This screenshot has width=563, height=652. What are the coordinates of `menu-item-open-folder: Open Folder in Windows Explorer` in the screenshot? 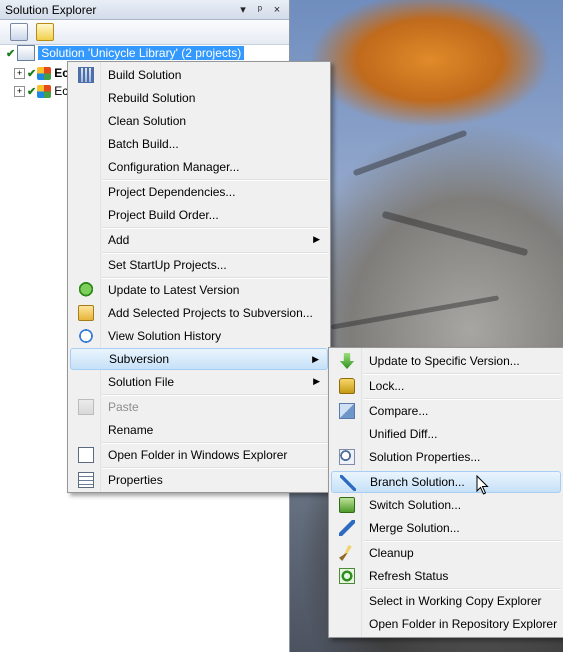 It's located at (199, 455).